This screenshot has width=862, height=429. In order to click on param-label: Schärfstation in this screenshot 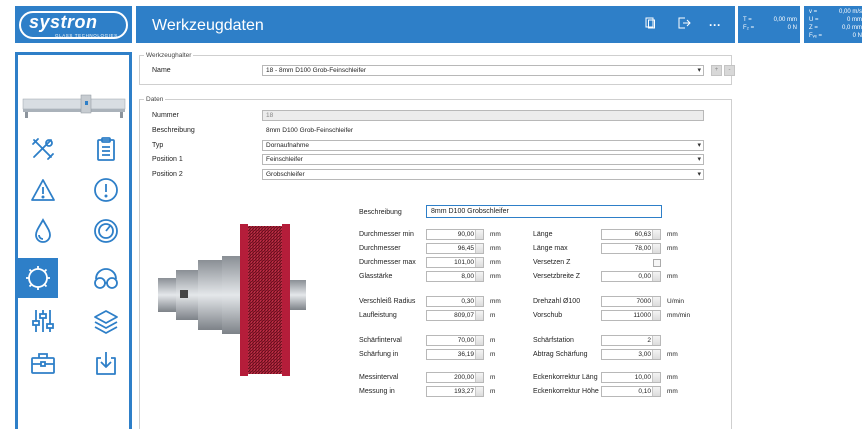, I will do `click(553, 340)`.